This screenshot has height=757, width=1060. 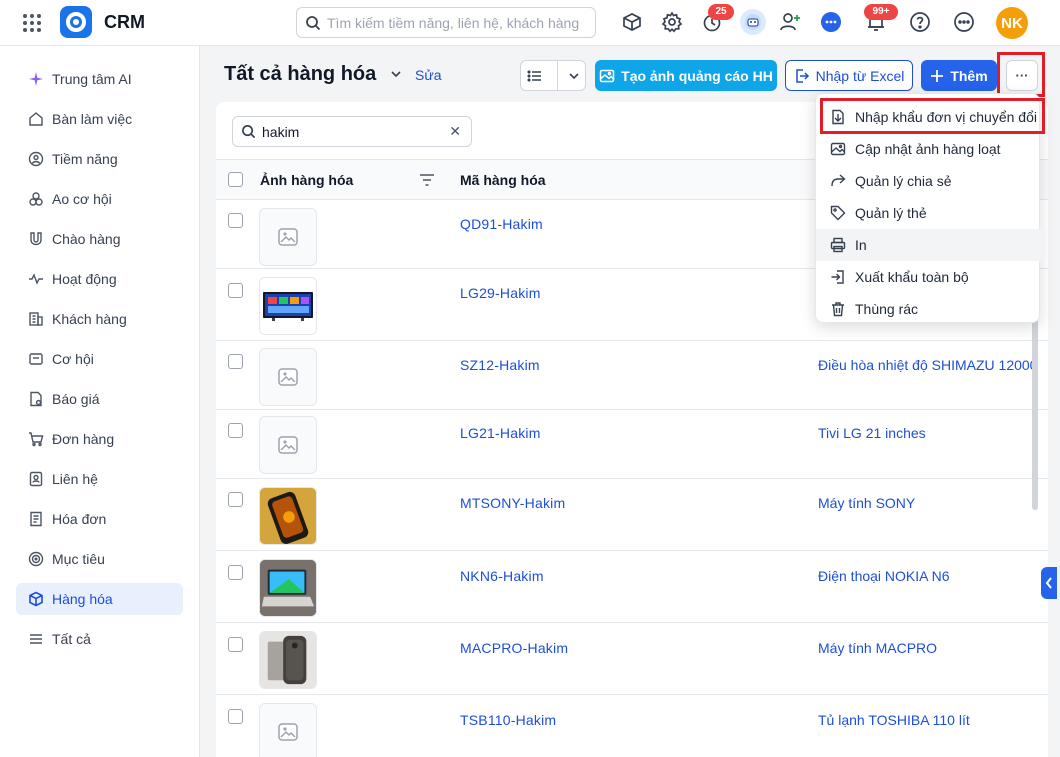 What do you see at coordinates (894, 720) in the screenshot?
I see `product-name-link: Tủ lạnh TOSHIBA 110 lít` at bounding box center [894, 720].